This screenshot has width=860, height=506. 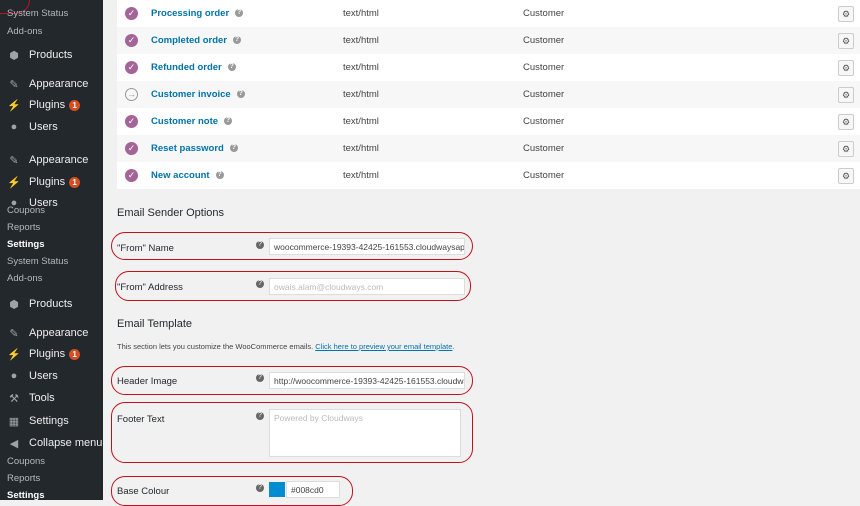 I want to click on table-row: ✓ Refunded order? text/html Customer ⚙, so click(x=488, y=67).